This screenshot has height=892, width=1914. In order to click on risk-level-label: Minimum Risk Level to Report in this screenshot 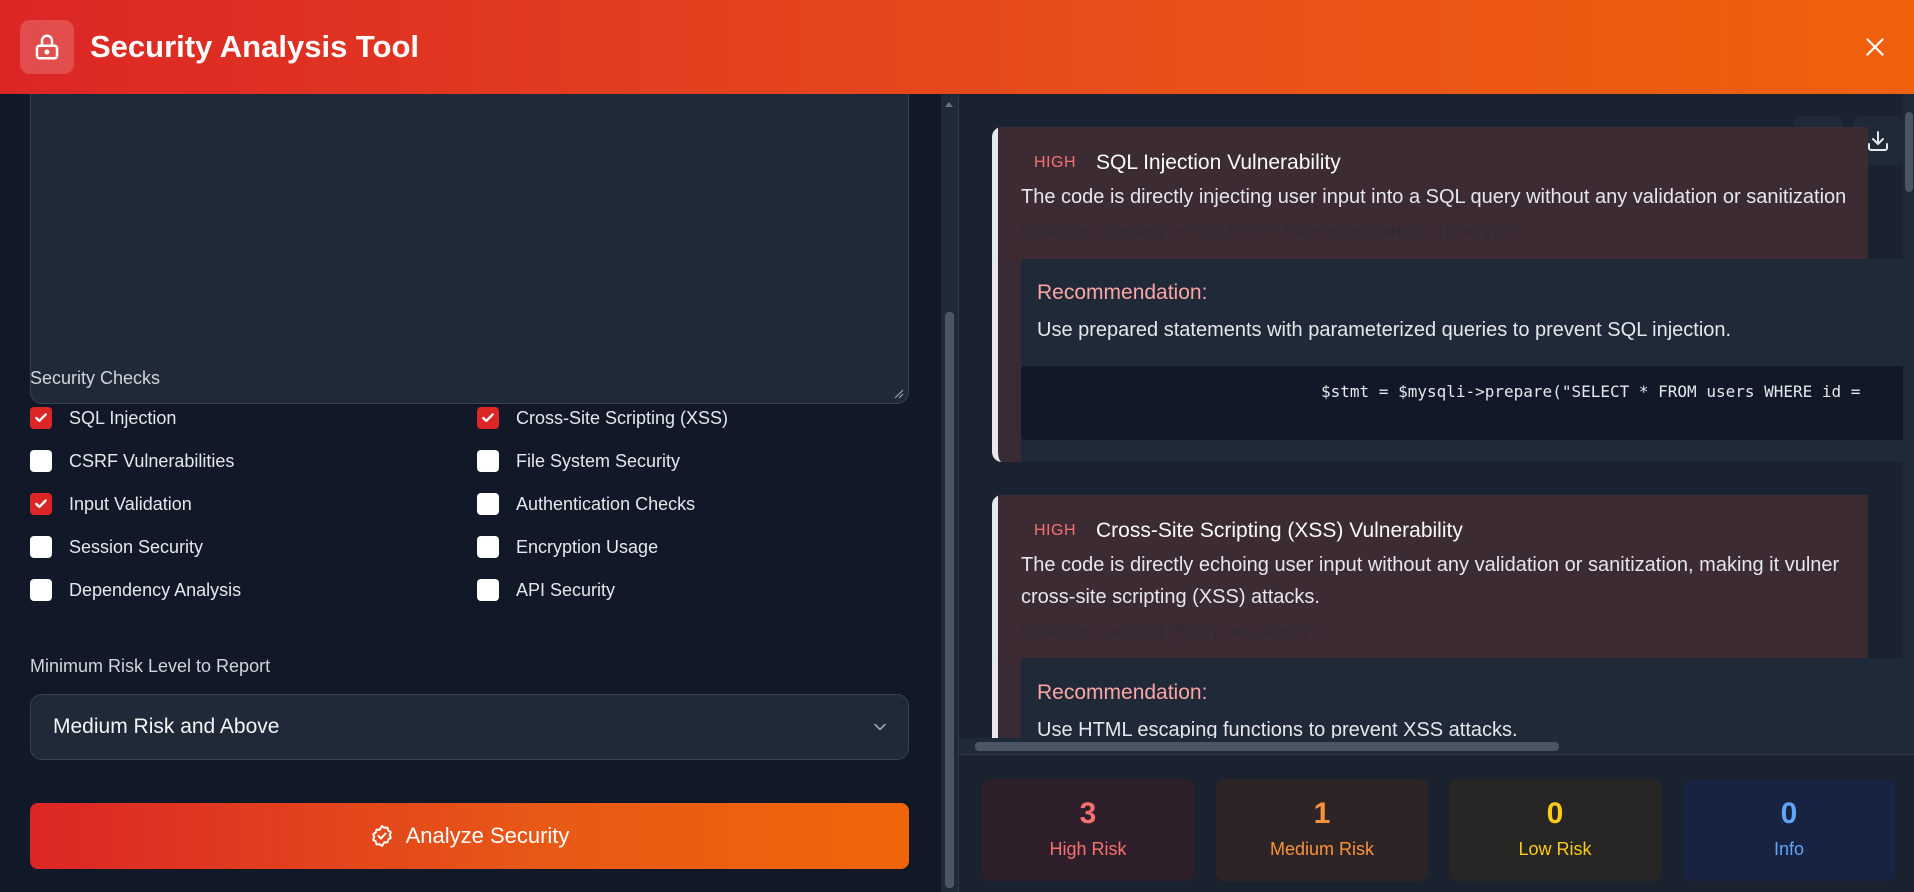, I will do `click(150, 666)`.